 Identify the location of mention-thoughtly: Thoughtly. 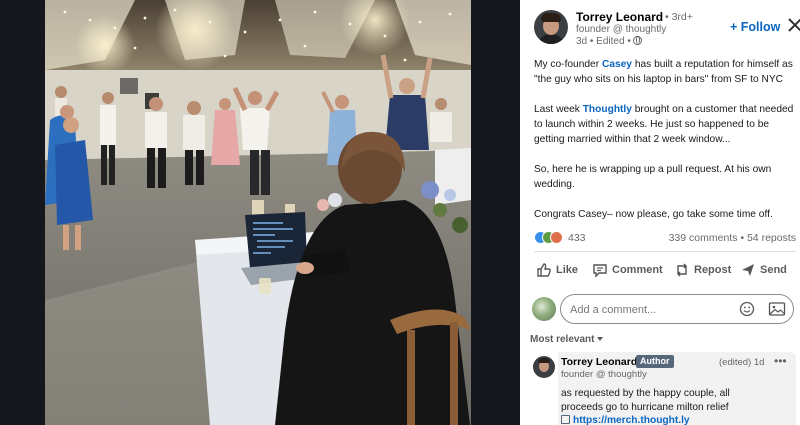
(607, 109).